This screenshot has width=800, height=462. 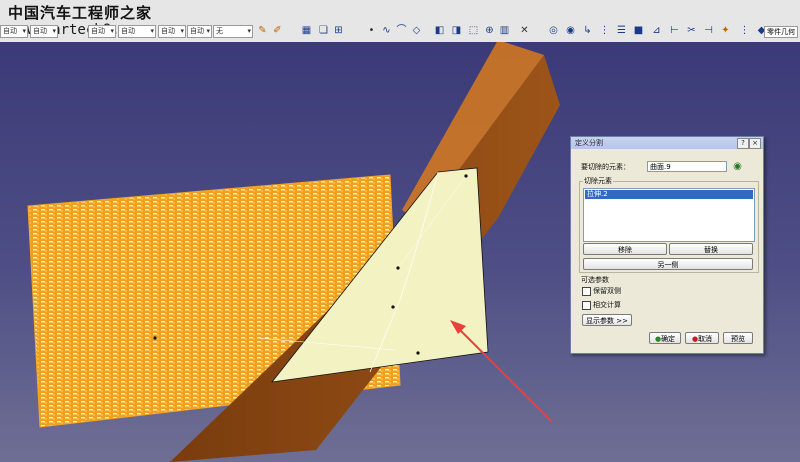 What do you see at coordinates (668, 264) in the screenshot?
I see `other-side-button: 另一侧` at bounding box center [668, 264].